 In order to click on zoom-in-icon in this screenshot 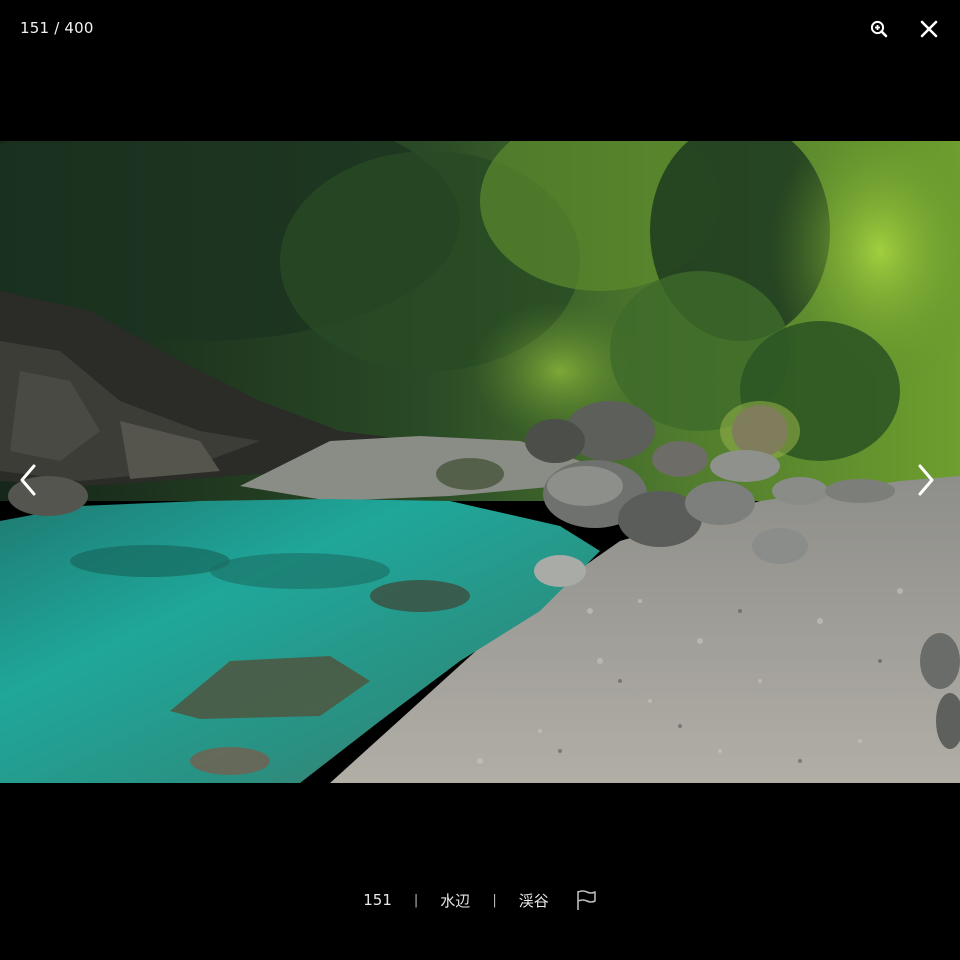, I will do `click(879, 29)`.